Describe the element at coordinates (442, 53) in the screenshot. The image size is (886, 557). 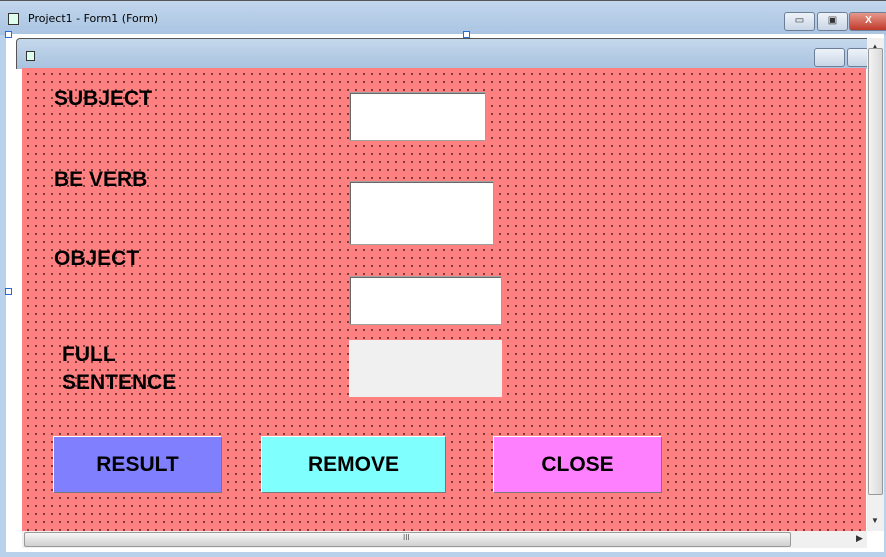
I see `form-titlebar` at that location.